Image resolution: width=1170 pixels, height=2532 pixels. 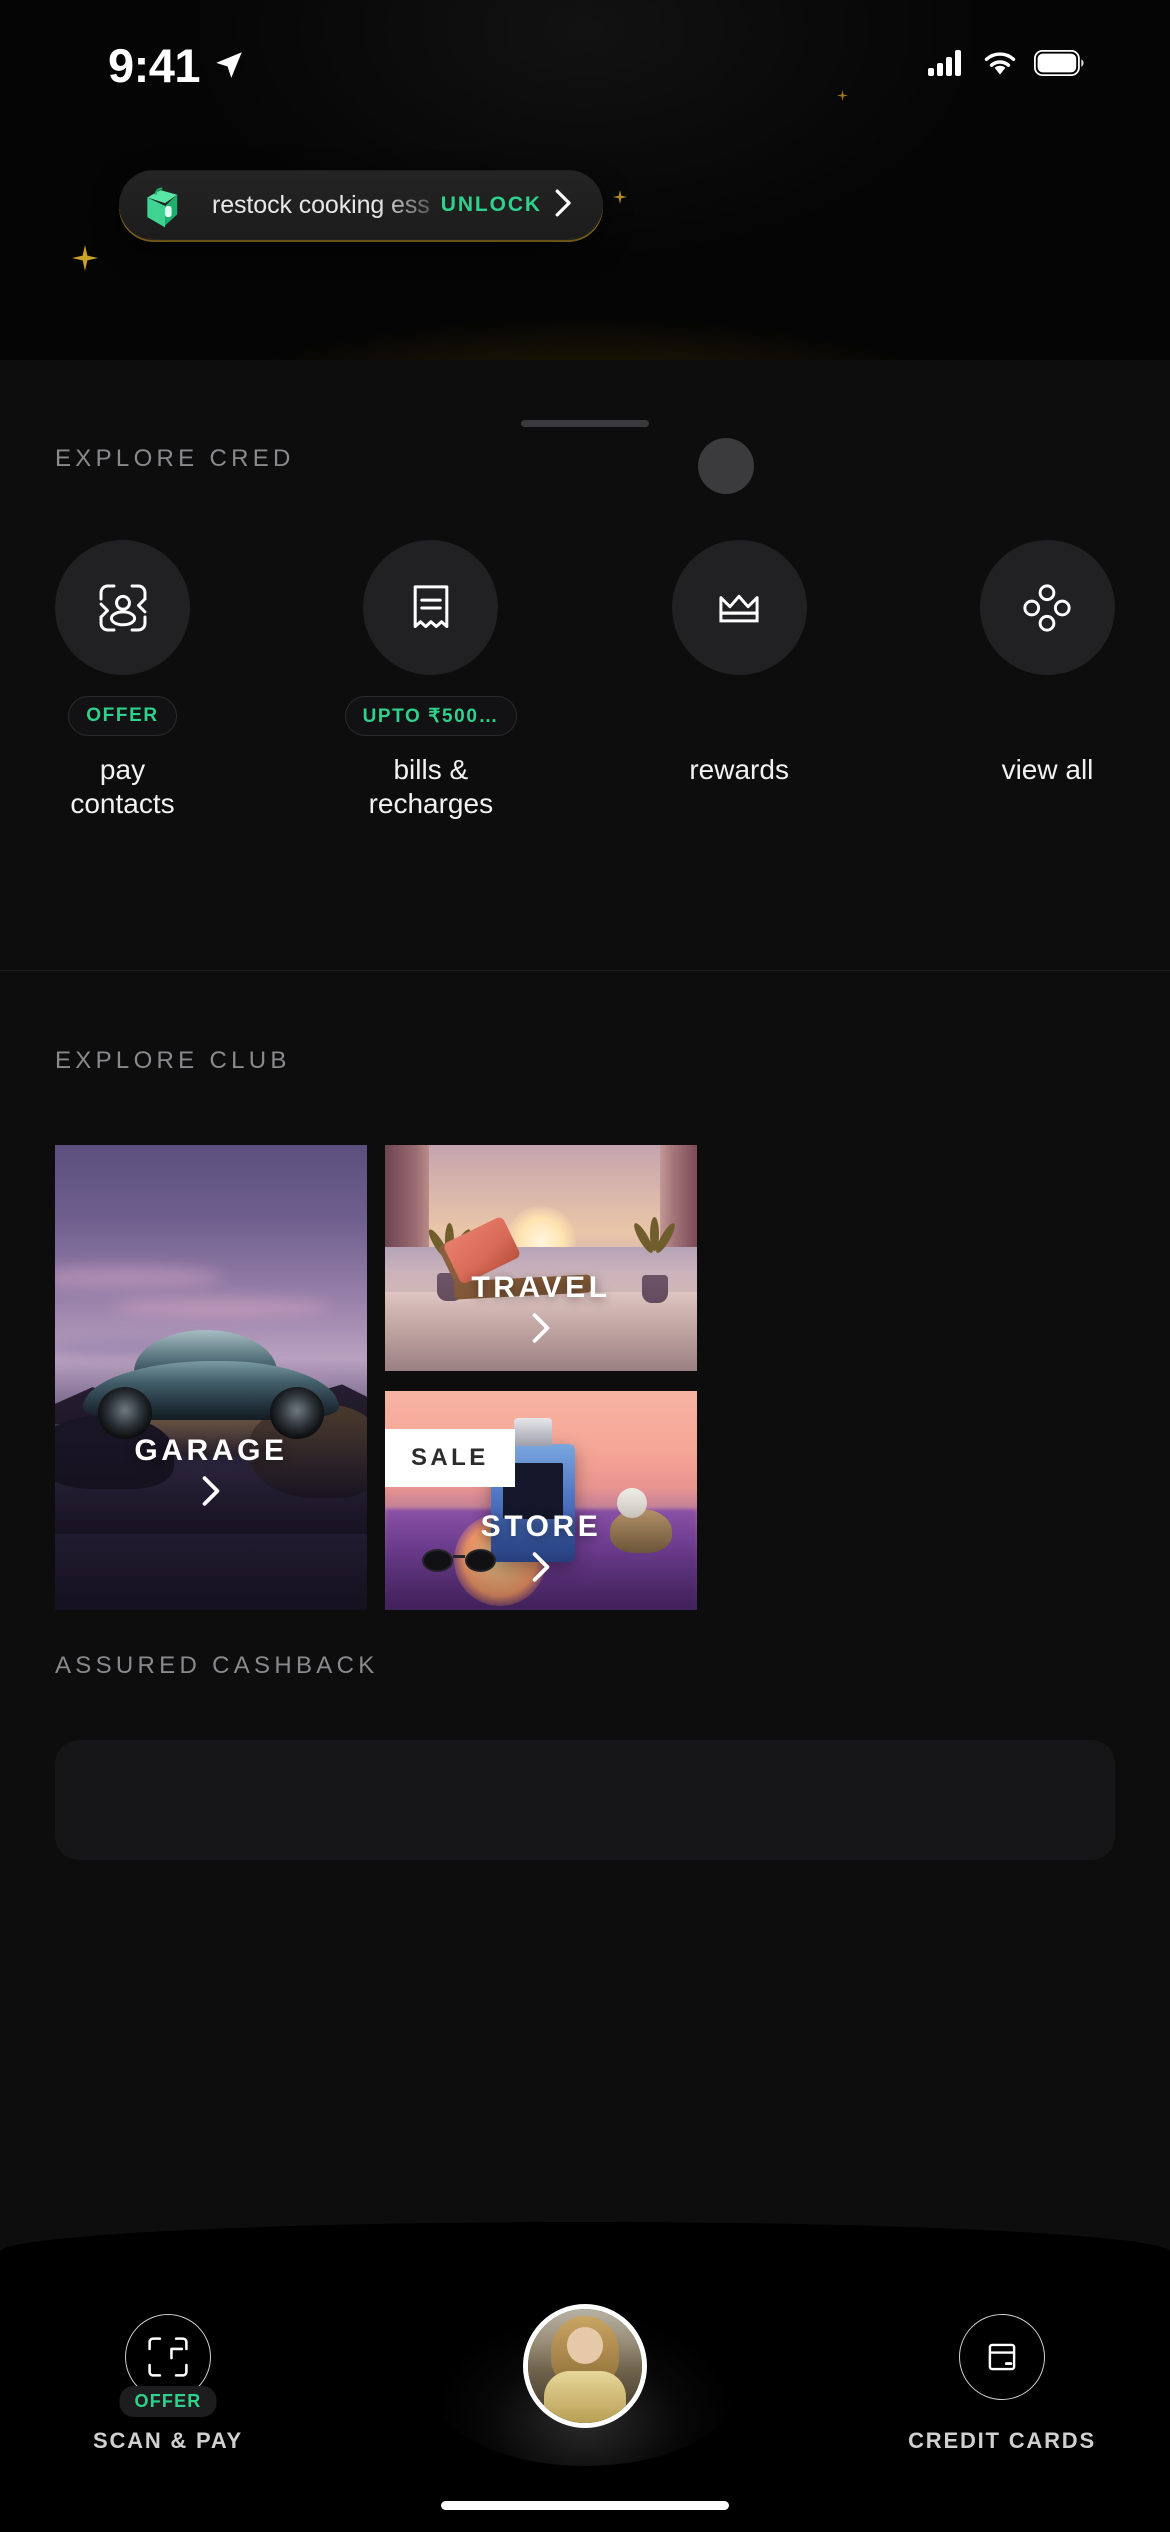 I want to click on location-arrow-icon, so click(x=229, y=65).